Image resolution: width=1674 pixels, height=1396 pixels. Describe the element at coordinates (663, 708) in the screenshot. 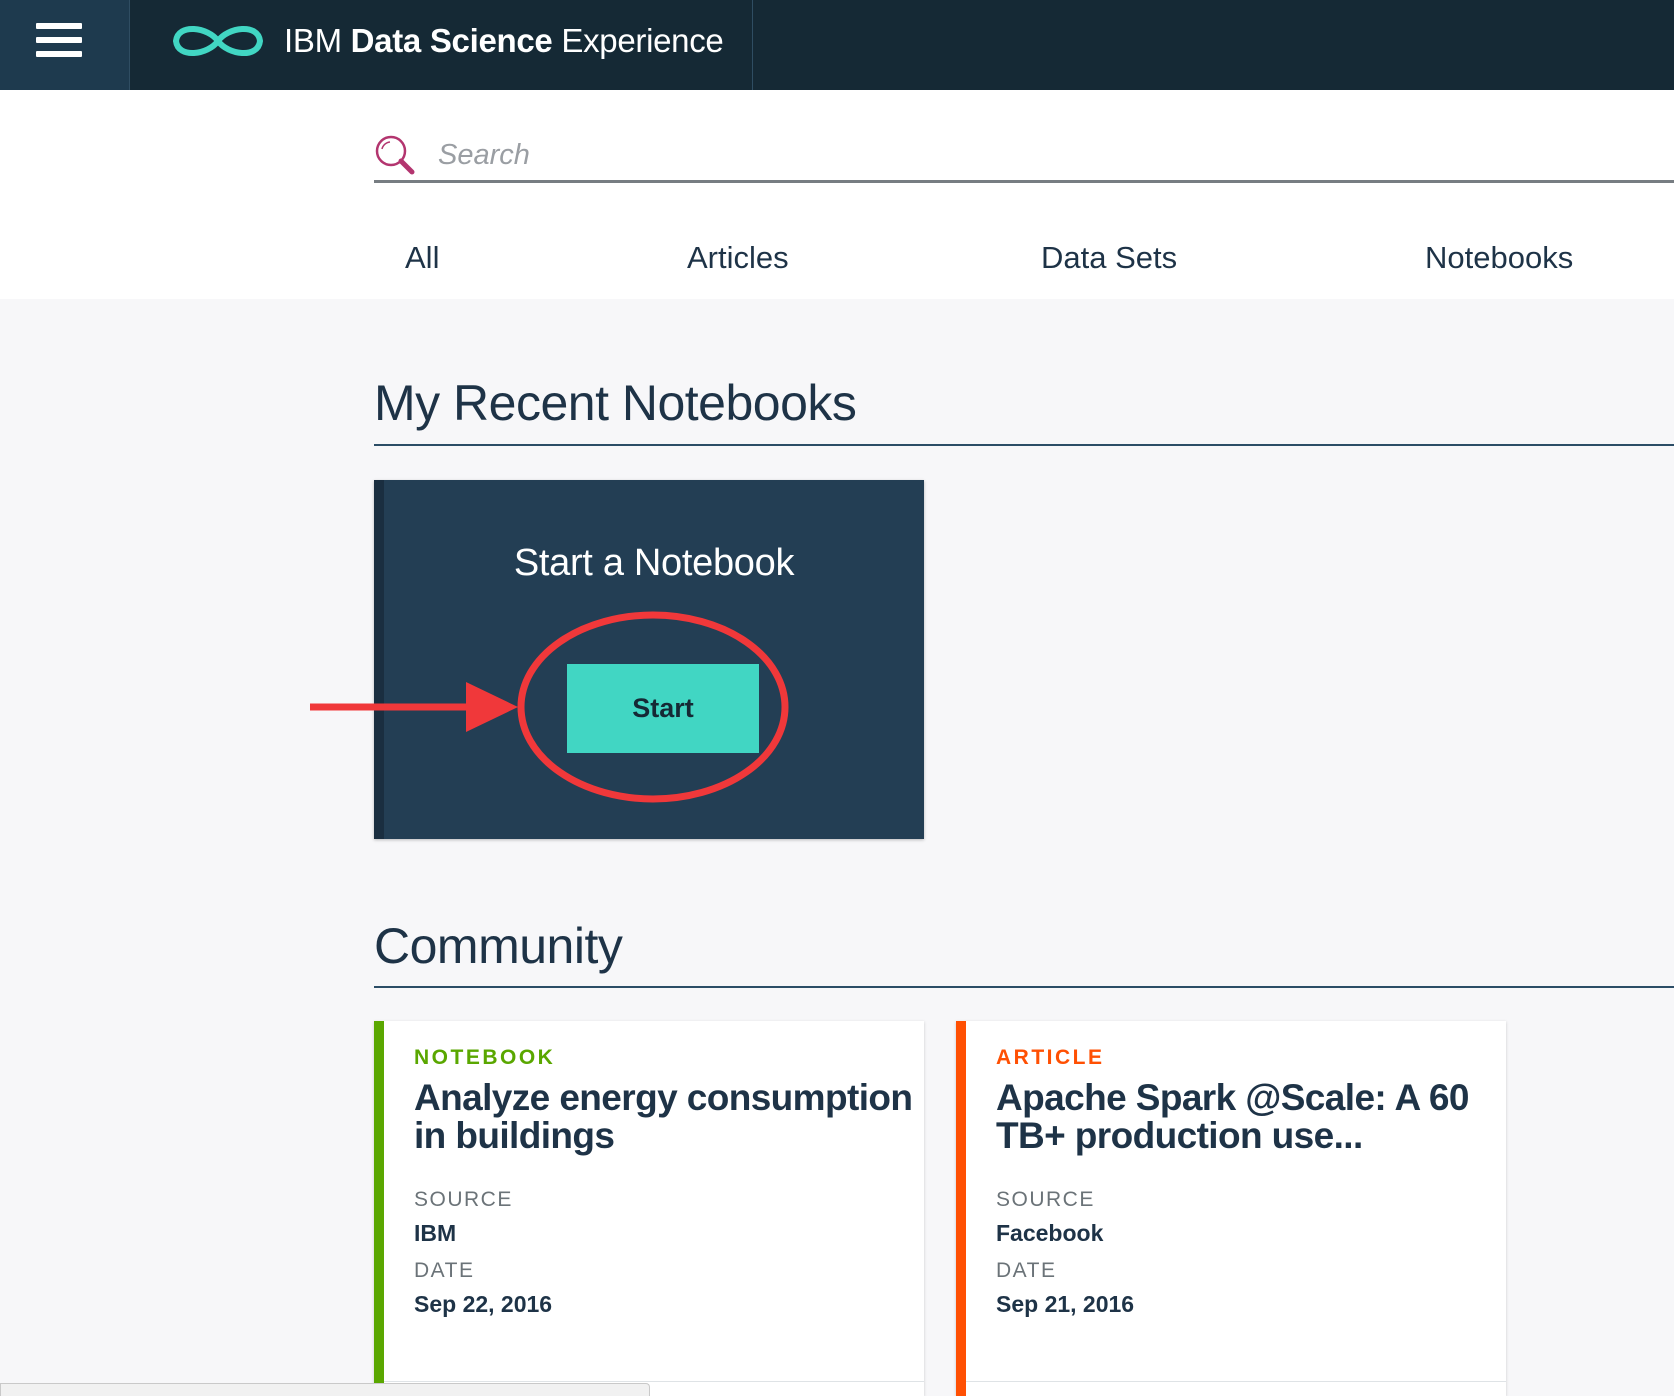

I see `start-button: Start` at that location.